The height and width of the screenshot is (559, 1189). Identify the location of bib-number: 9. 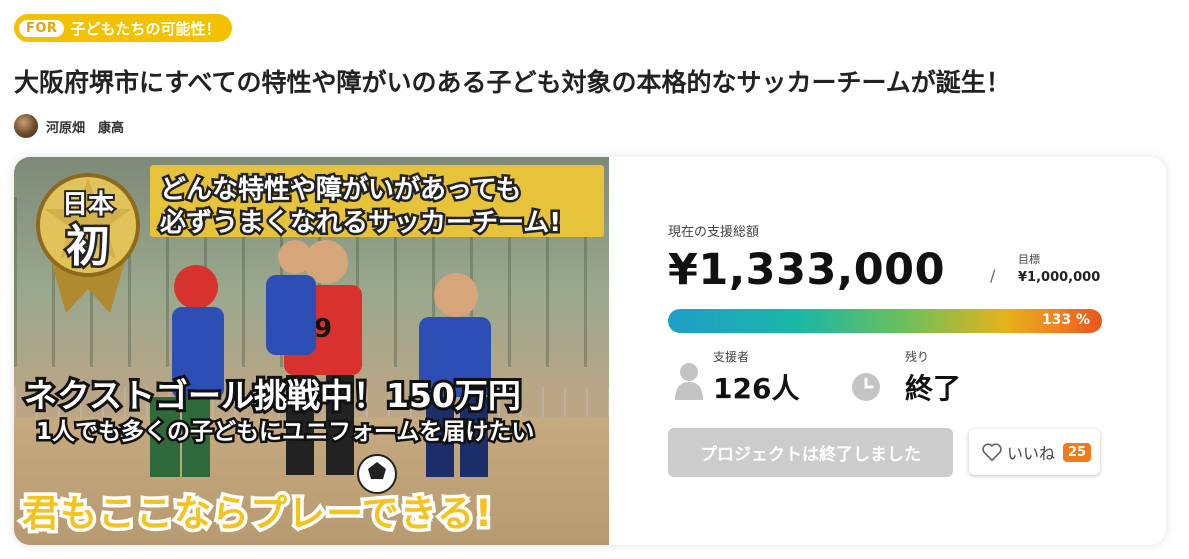
(323, 329).